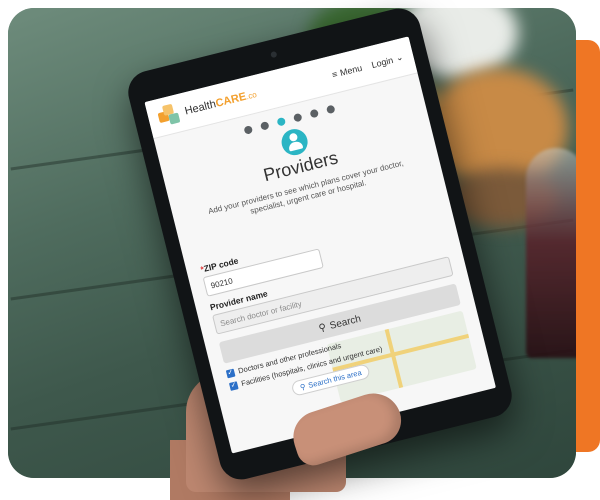 This screenshot has height=500, width=600. I want to click on menu-label: Menu, so click(351, 70).